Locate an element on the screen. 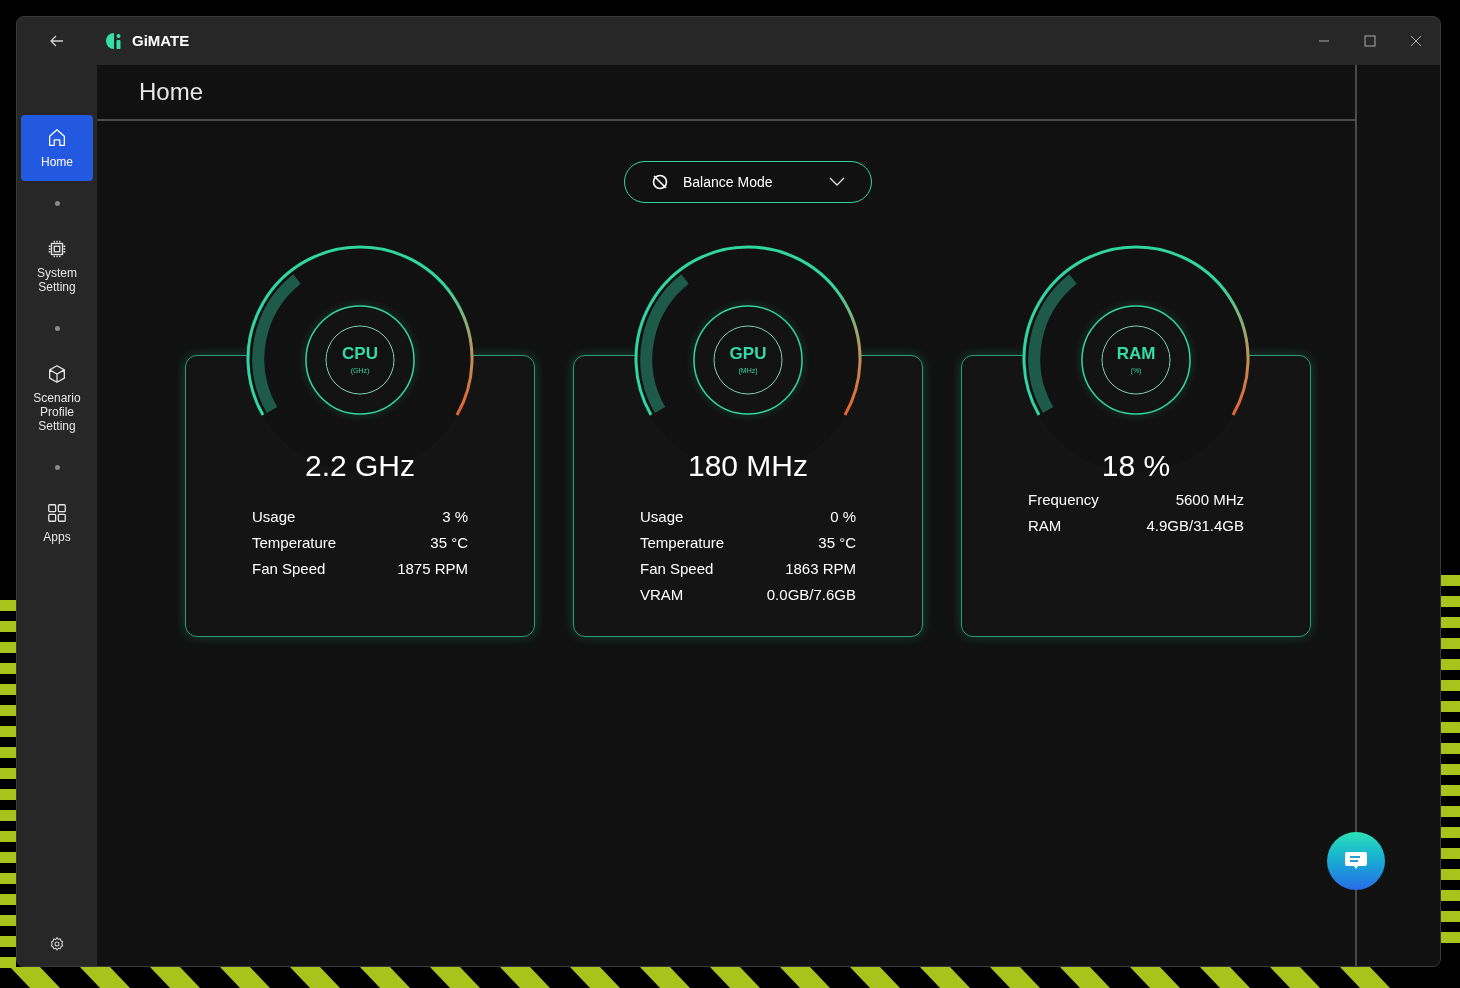  gauge-label: GPU is located at coordinates (748, 354).